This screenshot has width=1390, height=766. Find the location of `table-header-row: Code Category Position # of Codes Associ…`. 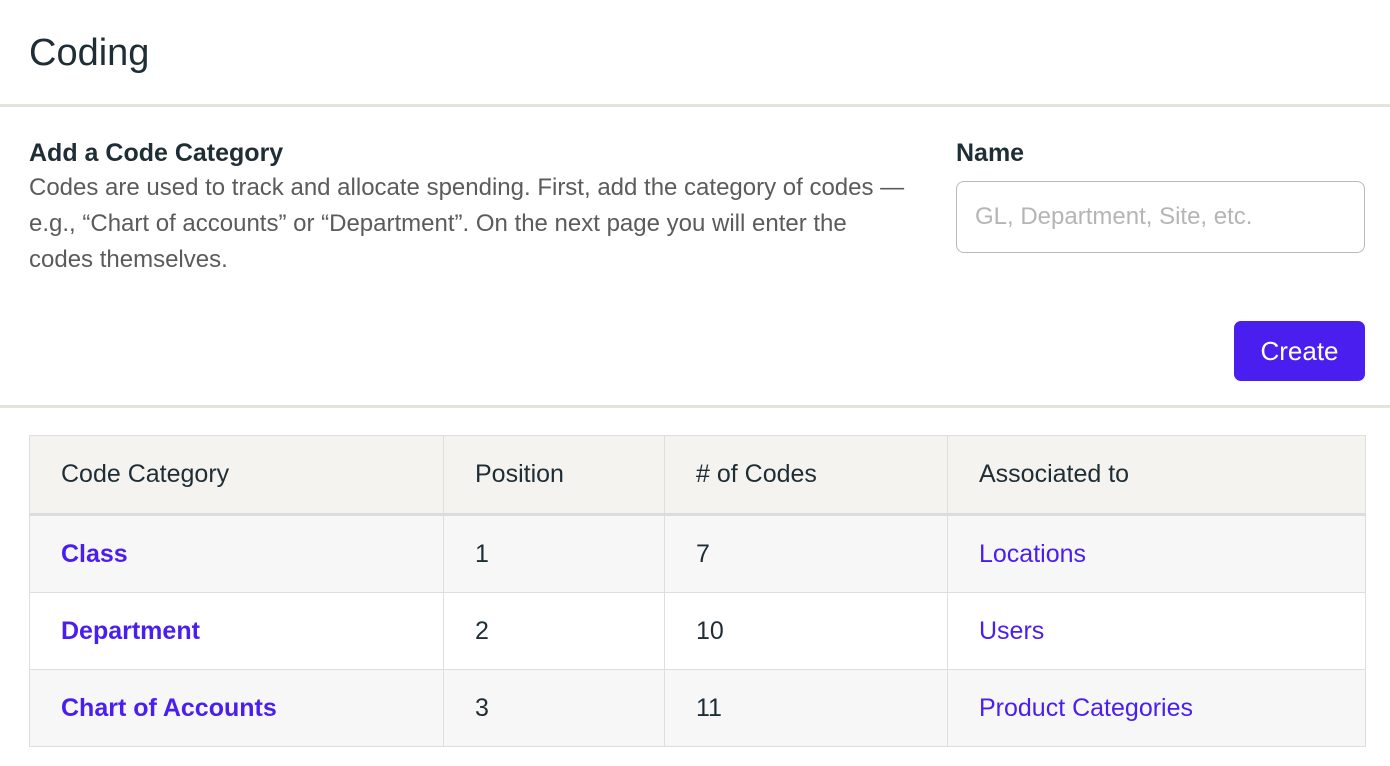

table-header-row: Code Category Position # of Codes Associ… is located at coordinates (697, 475).